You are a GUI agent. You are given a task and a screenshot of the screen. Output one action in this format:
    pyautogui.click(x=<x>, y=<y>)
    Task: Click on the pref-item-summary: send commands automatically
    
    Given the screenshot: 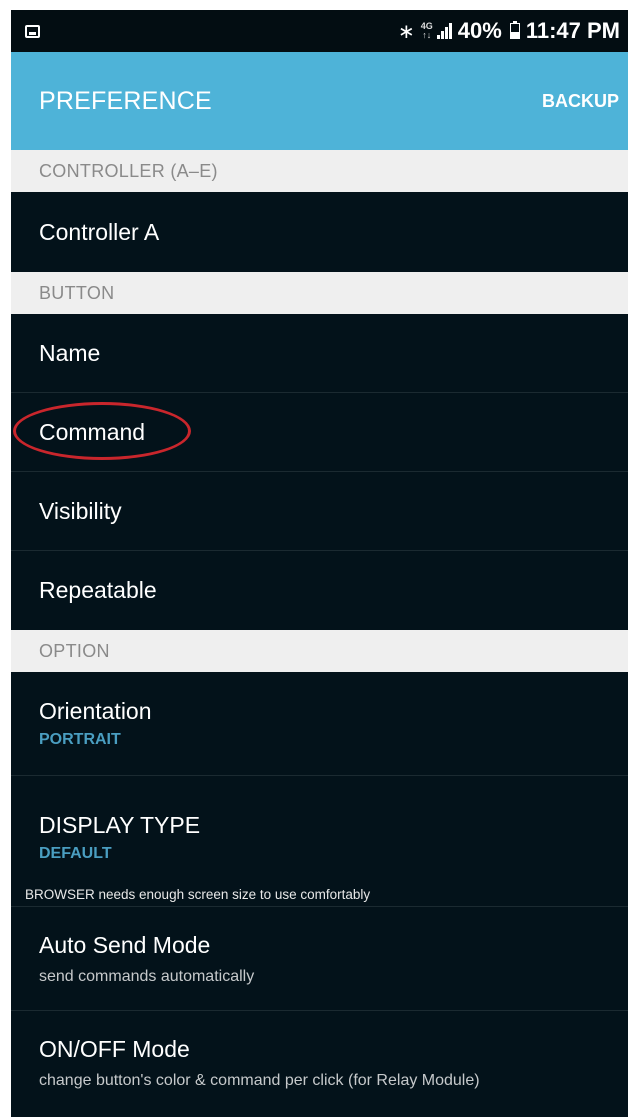 What is the action you would take?
    pyautogui.click(x=147, y=976)
    